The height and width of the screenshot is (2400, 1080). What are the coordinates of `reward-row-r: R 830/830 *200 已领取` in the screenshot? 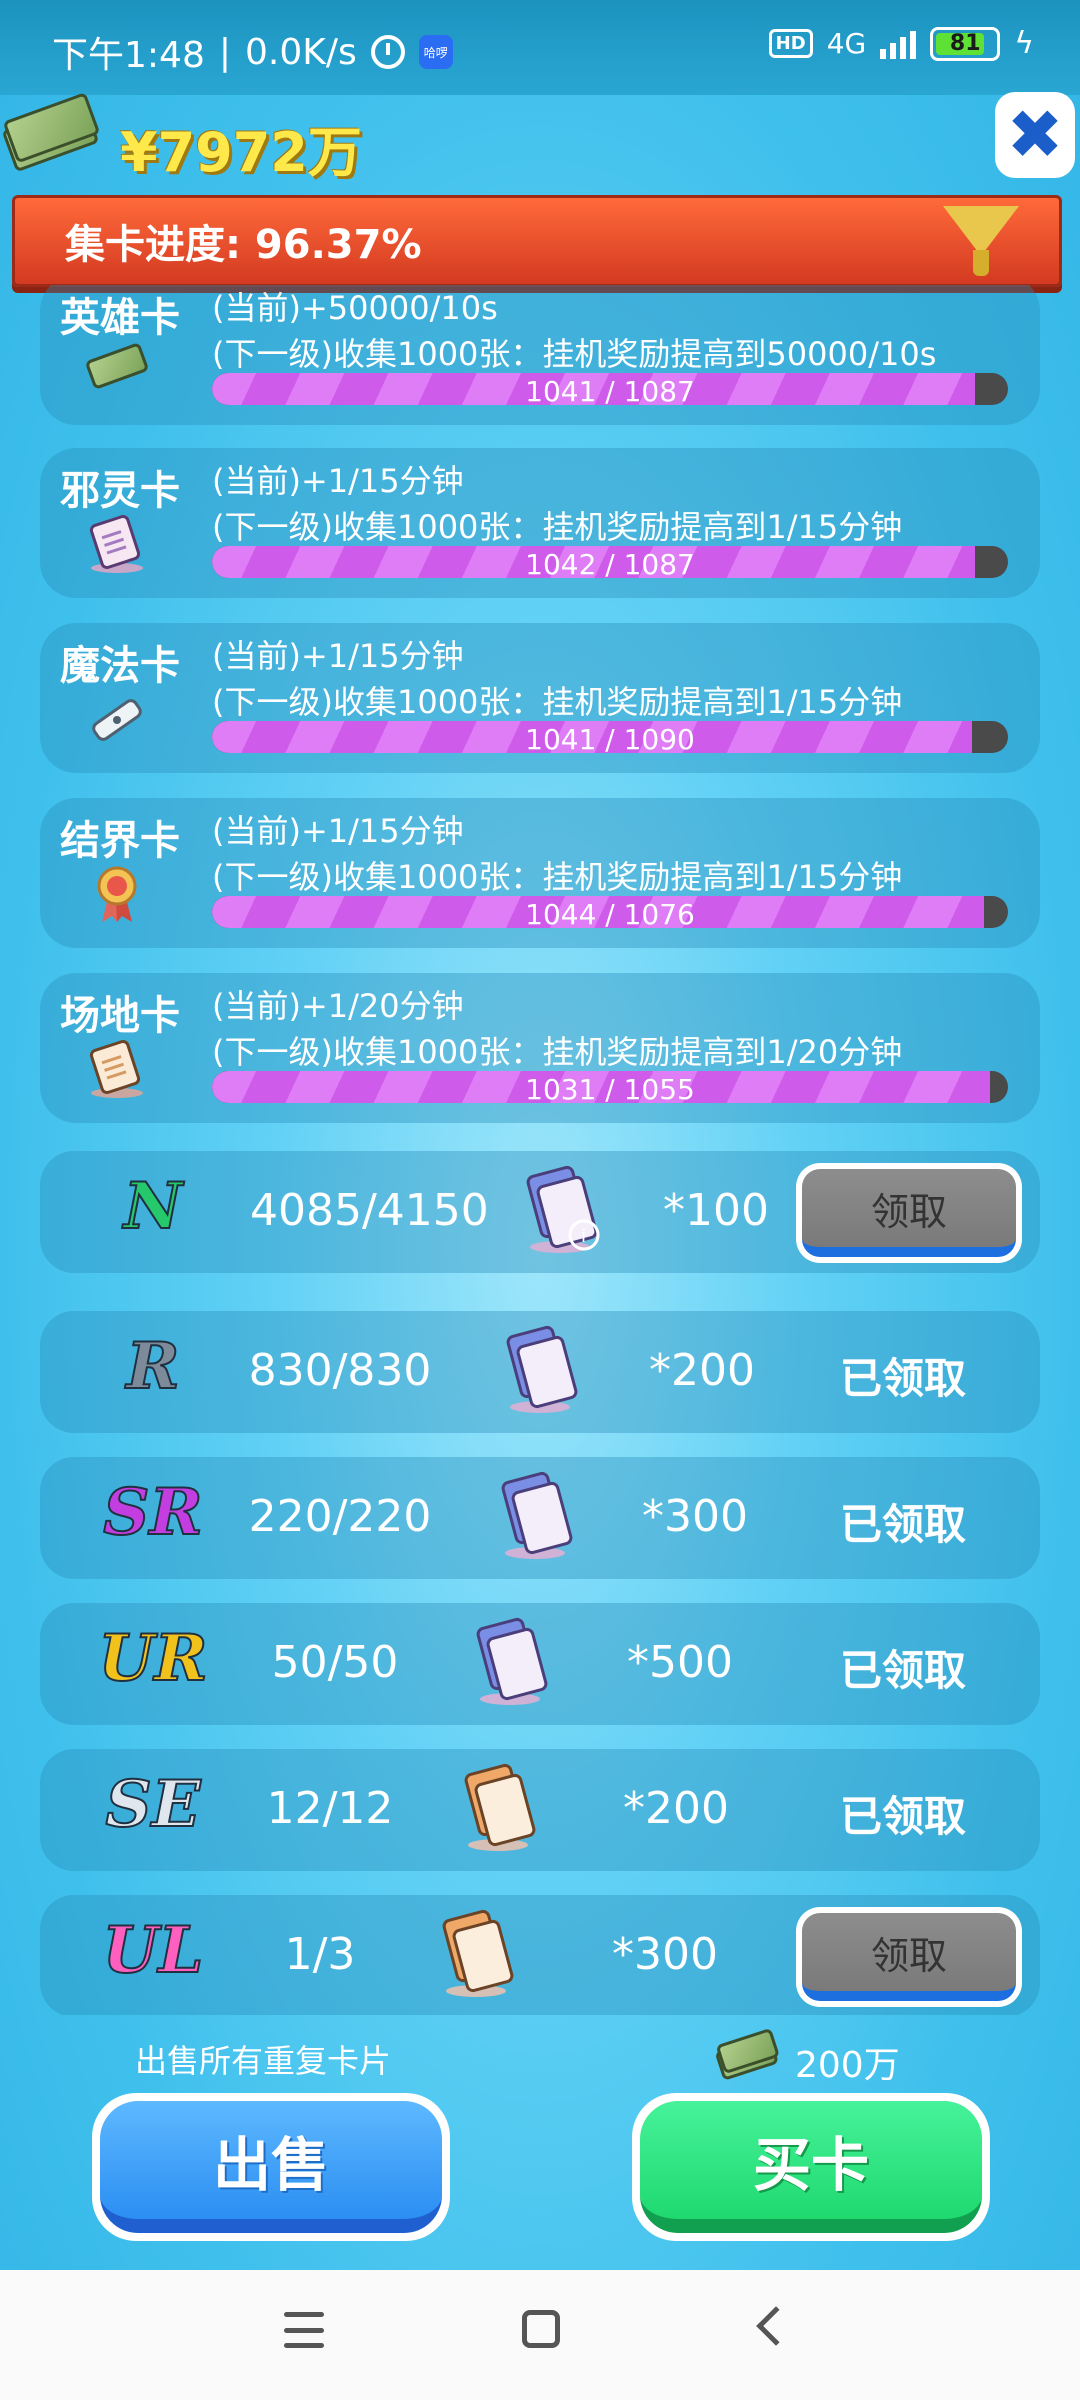 It's located at (540, 1372).